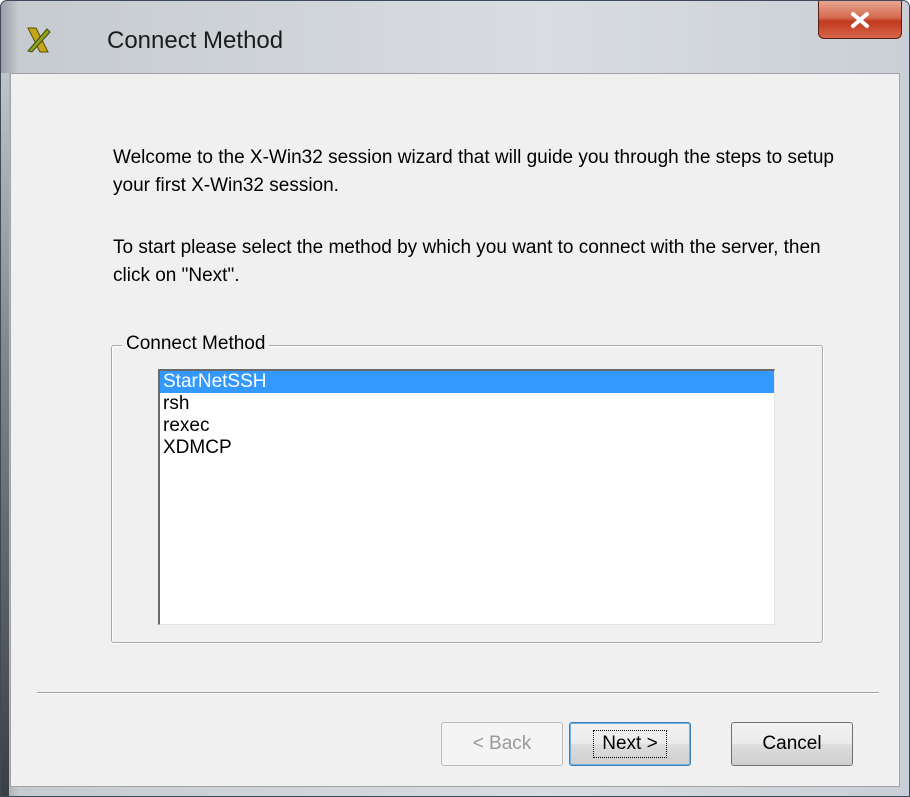 This screenshot has width=910, height=797. What do you see at coordinates (195, 40) in the screenshot?
I see `window-title: Connect Method` at bounding box center [195, 40].